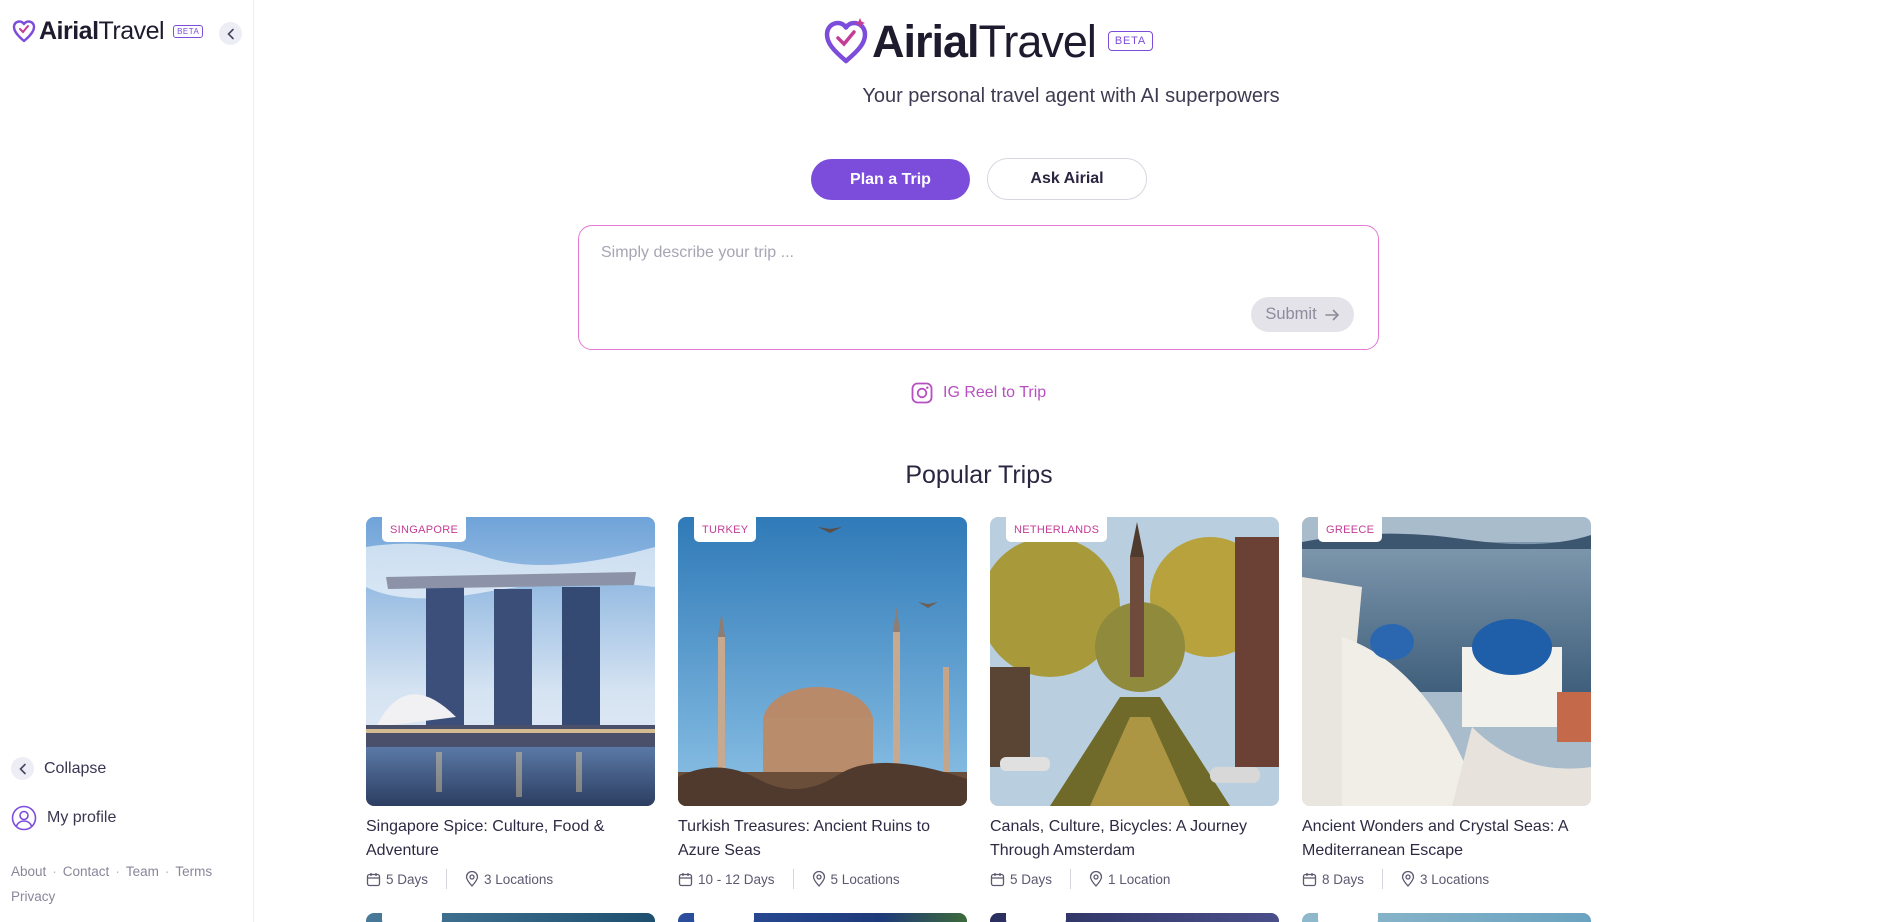 This screenshot has height=922, width=1888. Describe the element at coordinates (82, 817) in the screenshot. I see `my-profile-label: My profile` at that location.